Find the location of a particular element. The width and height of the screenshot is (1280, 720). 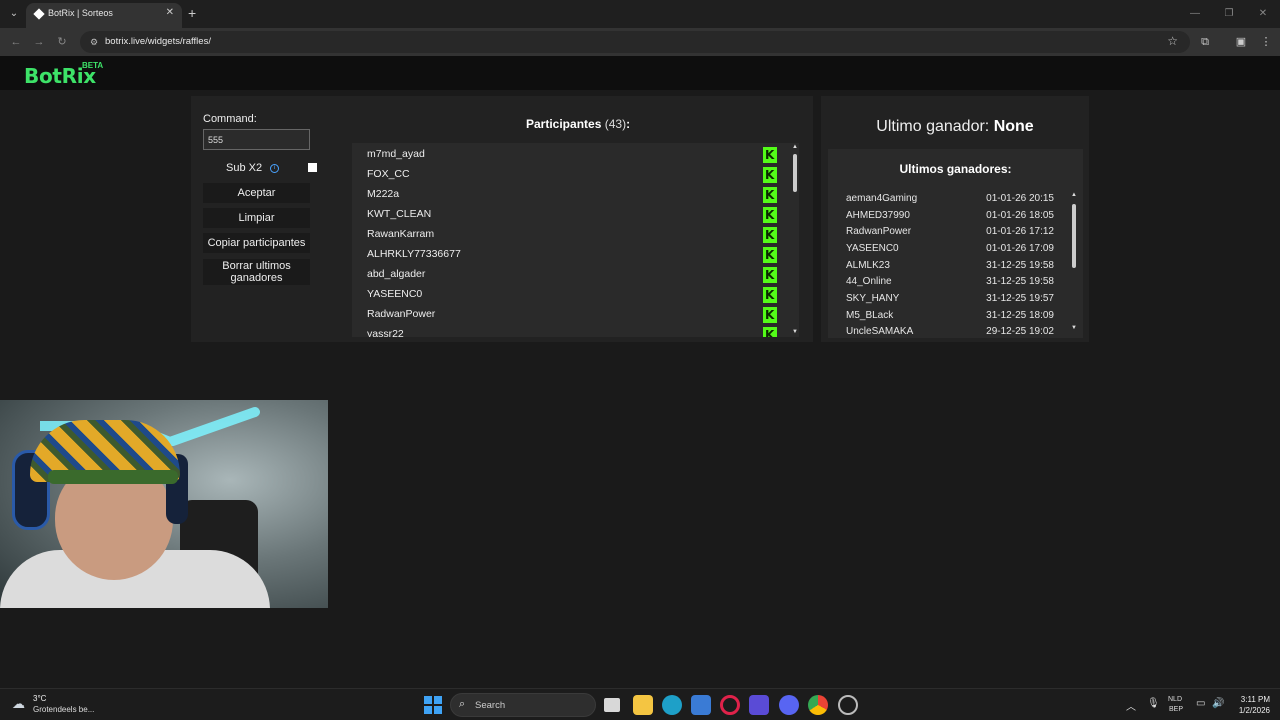

language-indicator-line2: BEP is located at coordinates (1176, 709).